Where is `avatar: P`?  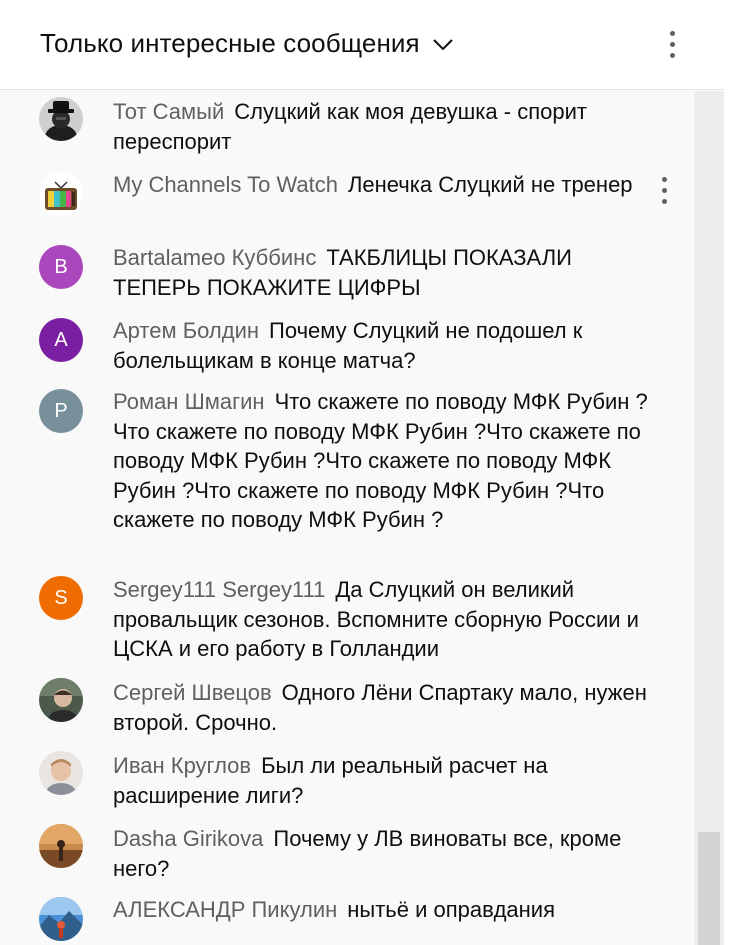 avatar: P is located at coordinates (61, 411).